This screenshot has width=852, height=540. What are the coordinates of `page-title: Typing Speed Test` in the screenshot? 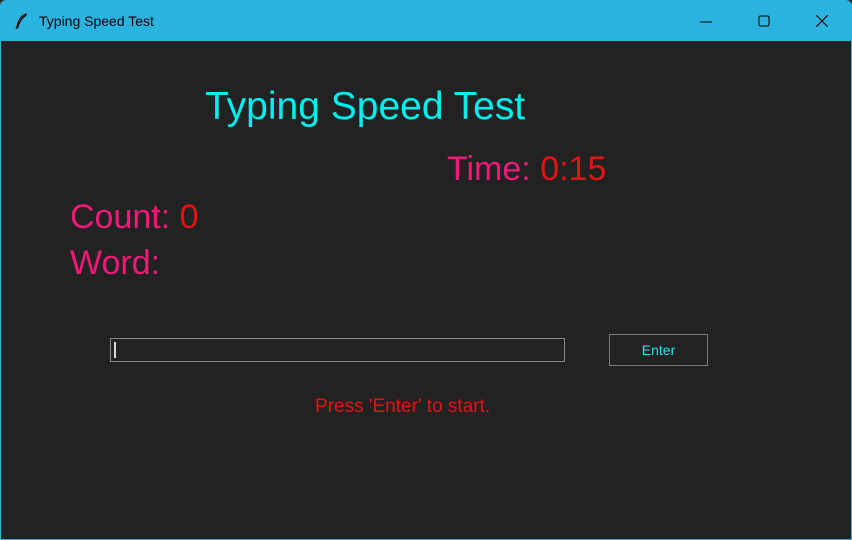 It's located at (365, 106).